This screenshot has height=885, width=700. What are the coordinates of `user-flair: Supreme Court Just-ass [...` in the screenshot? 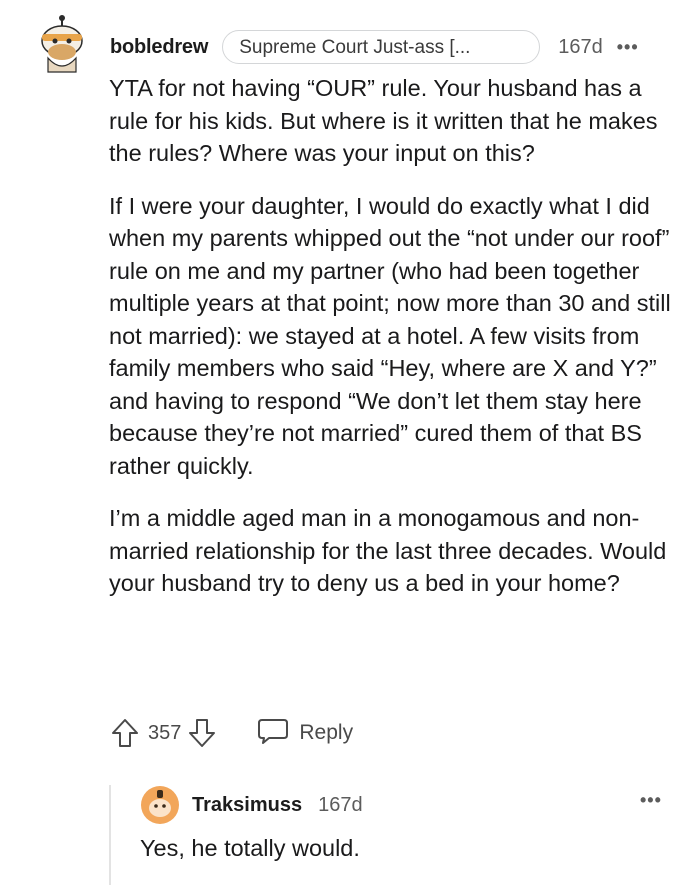 It's located at (381, 47).